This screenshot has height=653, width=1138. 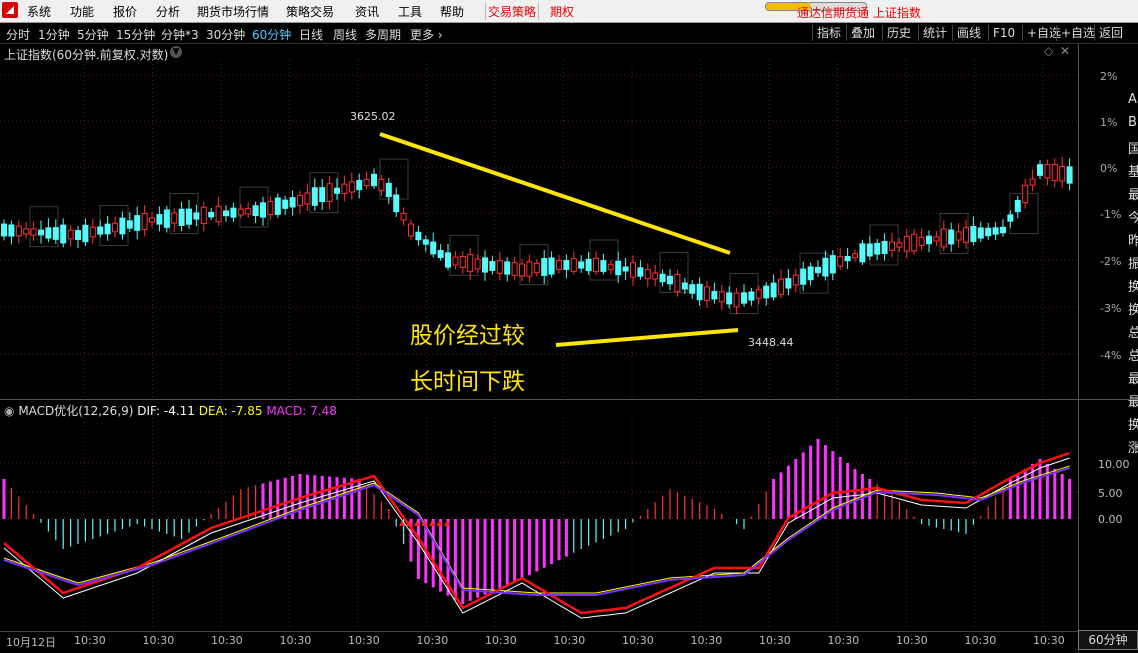 I want to click on menu-help: 帮助, so click(x=452, y=11).